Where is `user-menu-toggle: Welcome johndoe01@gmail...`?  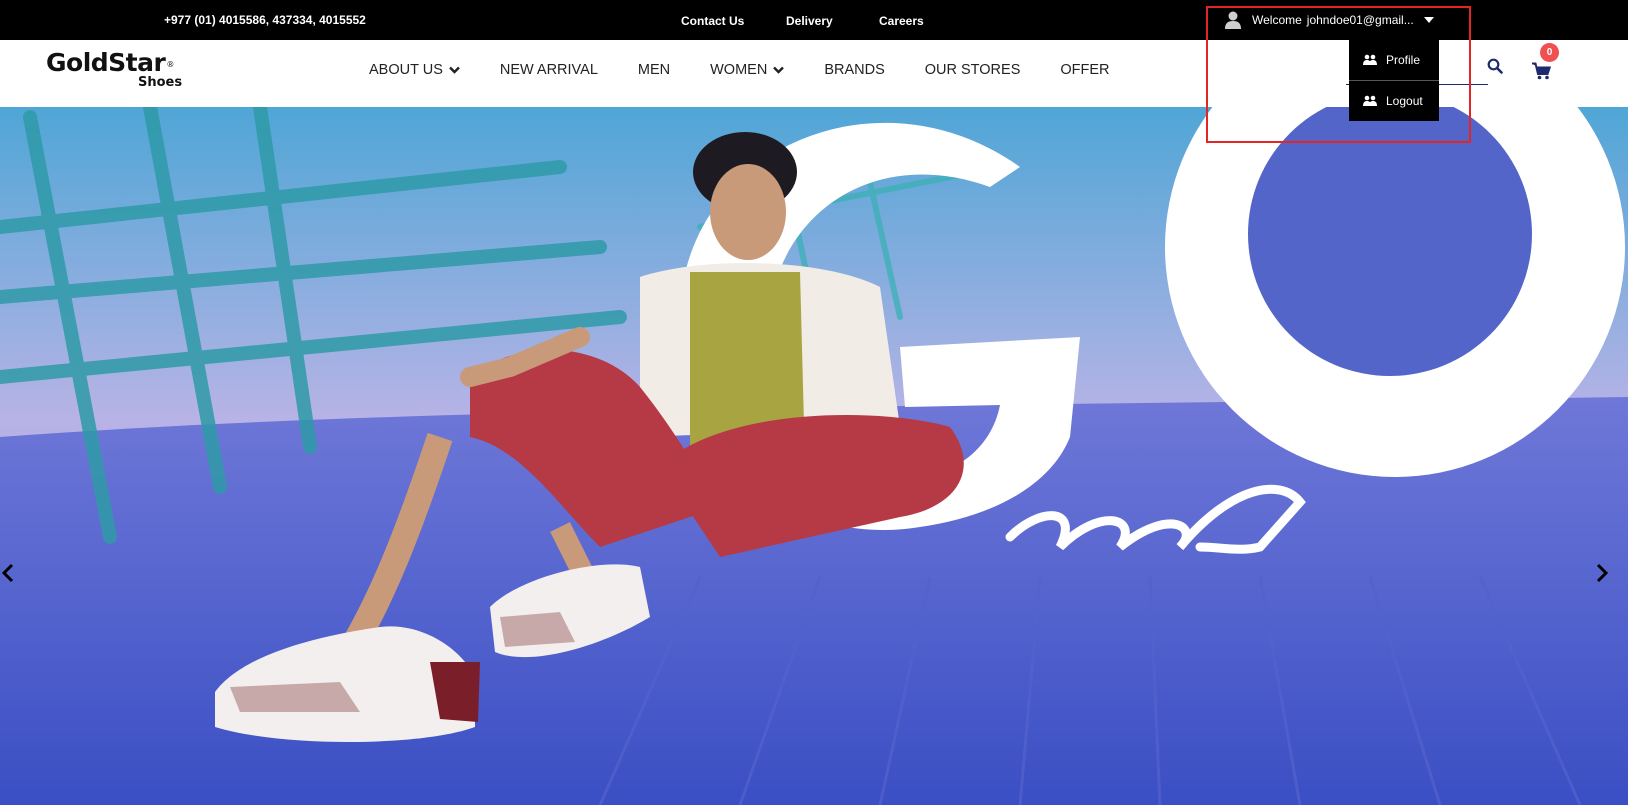 user-menu-toggle: Welcome johndoe01@gmail... is located at coordinates (1329, 20).